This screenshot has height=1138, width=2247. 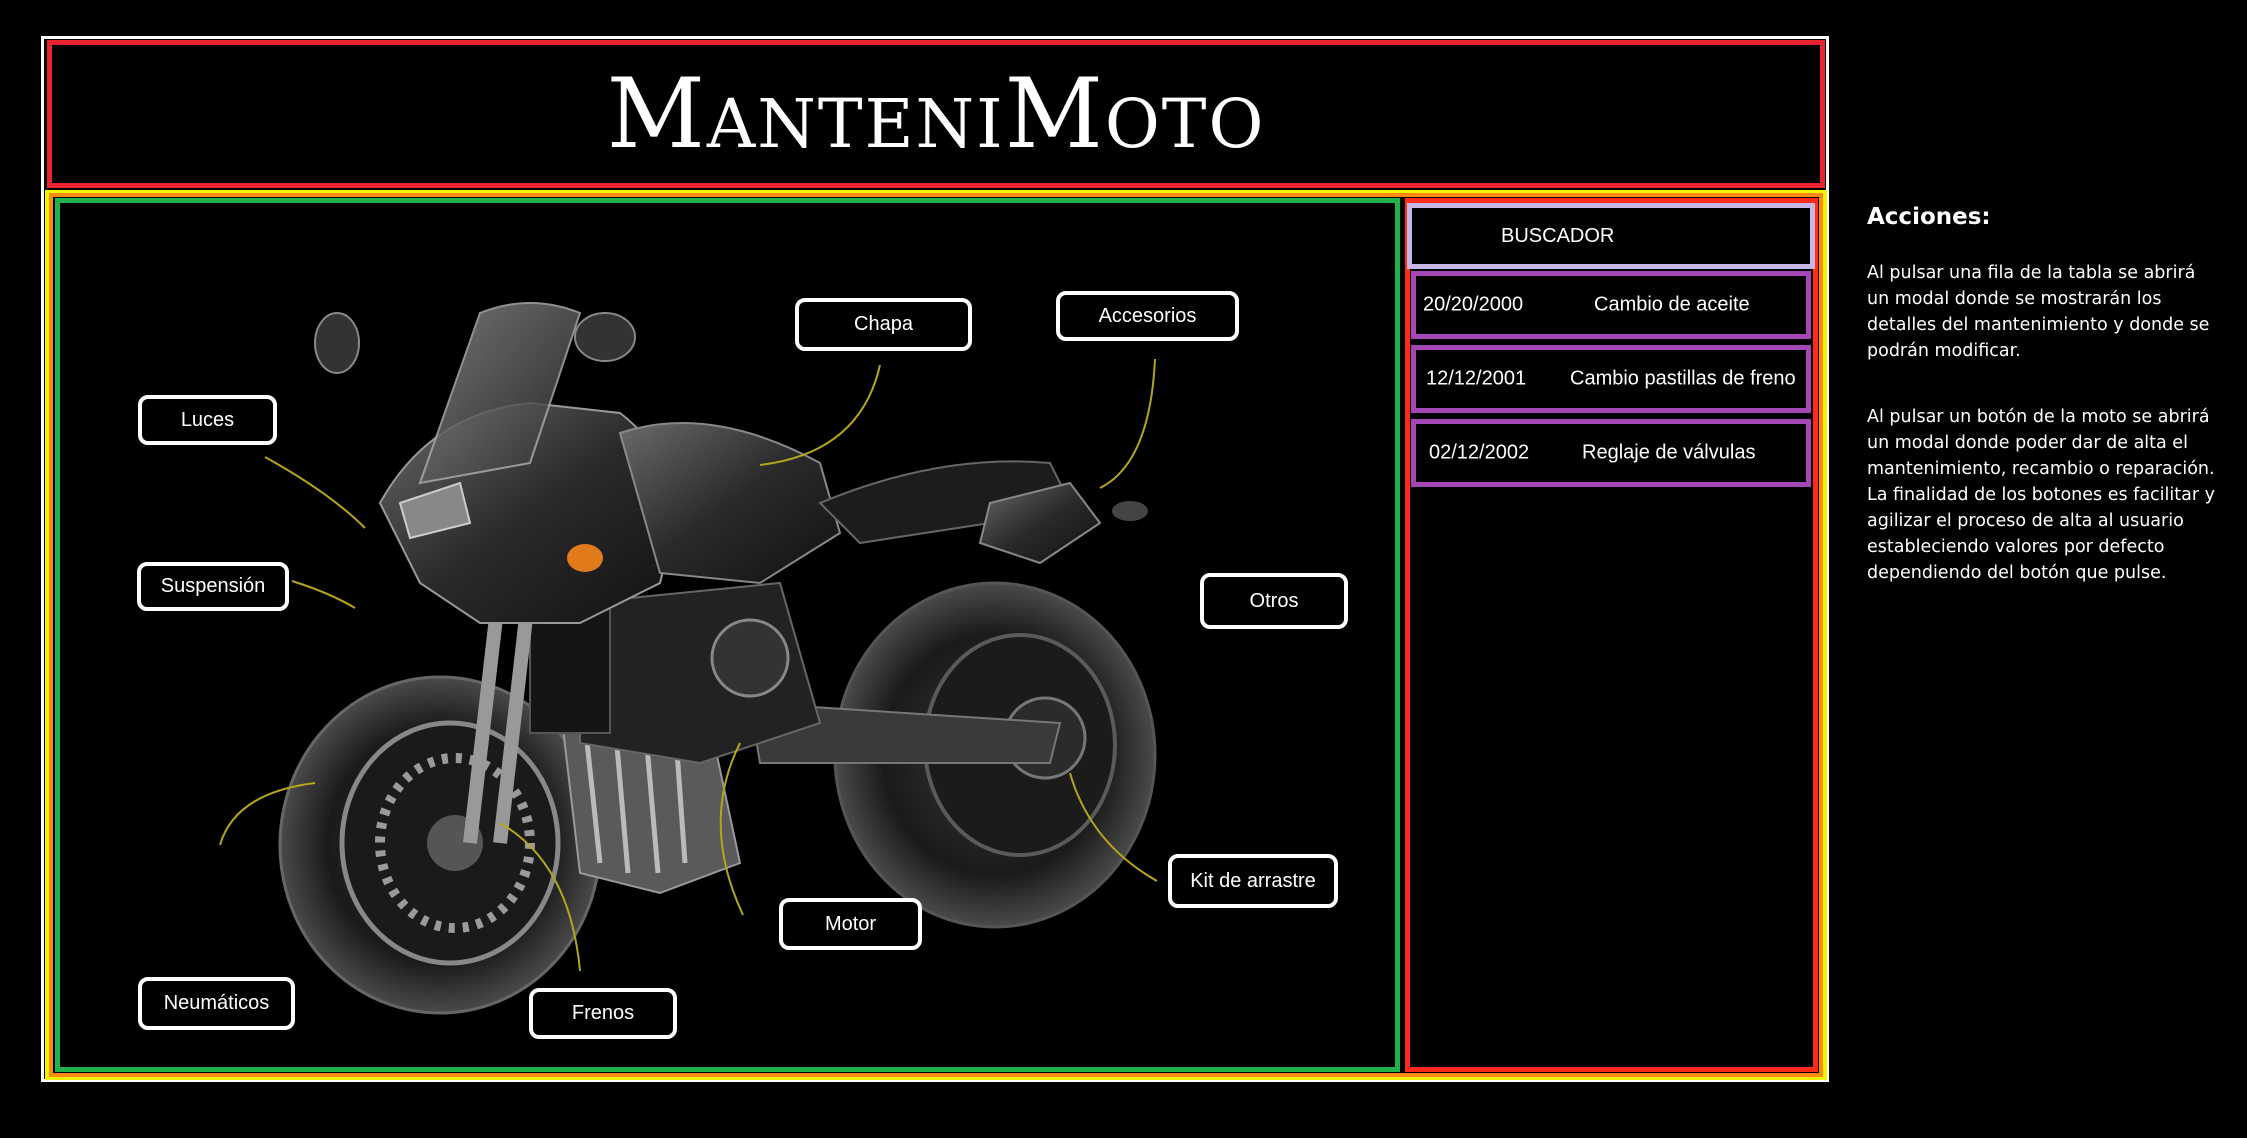 What do you see at coordinates (1253, 881) in the screenshot?
I see `kit-arrastre-button: Kit de arrastre` at bounding box center [1253, 881].